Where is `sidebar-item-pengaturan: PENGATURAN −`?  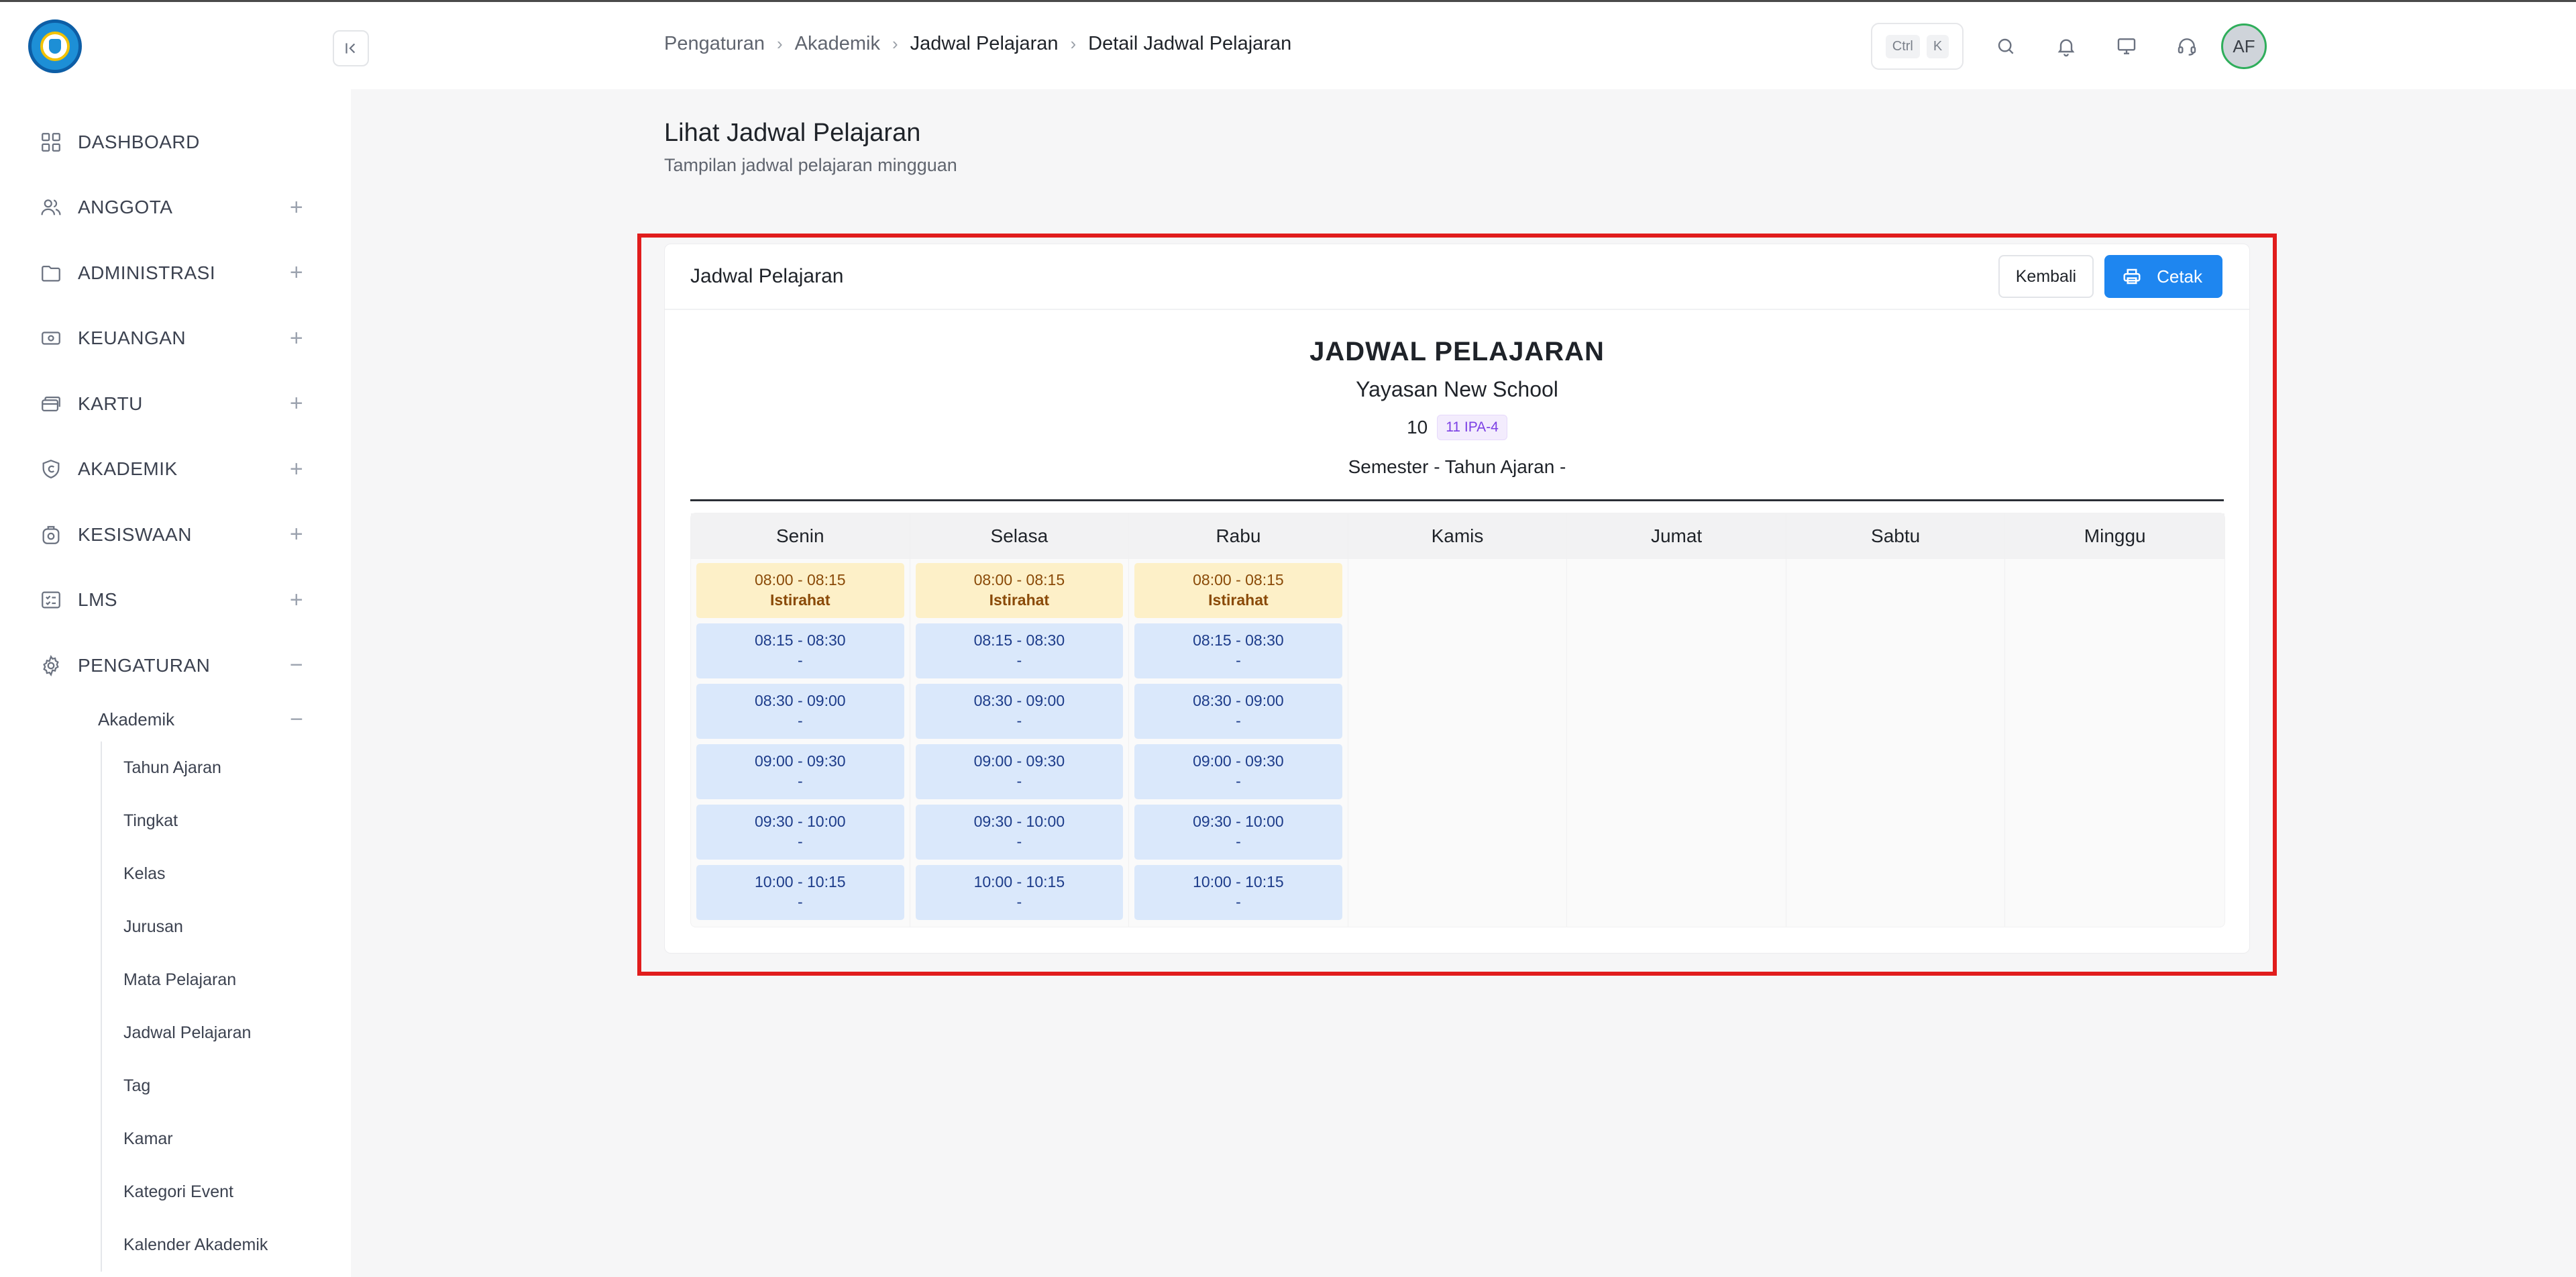 sidebar-item-pengaturan: PENGATURAN − is located at coordinates (175, 666).